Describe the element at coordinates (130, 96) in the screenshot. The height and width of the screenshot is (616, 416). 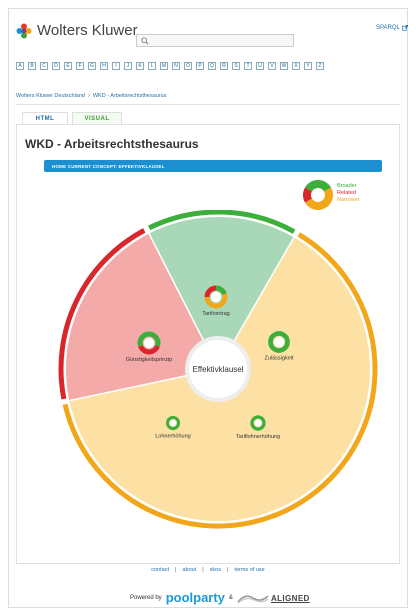
I see `breadcrumb-current: WKD - Arbeitsrechtsthesaurus` at that location.